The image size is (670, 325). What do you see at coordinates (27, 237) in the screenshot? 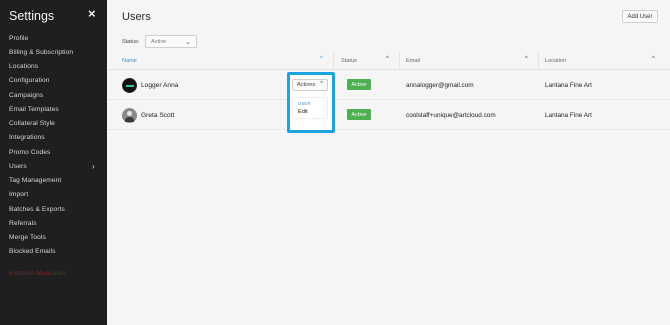
I see `sidebar-item-merge-tools: Merge Tools` at bounding box center [27, 237].